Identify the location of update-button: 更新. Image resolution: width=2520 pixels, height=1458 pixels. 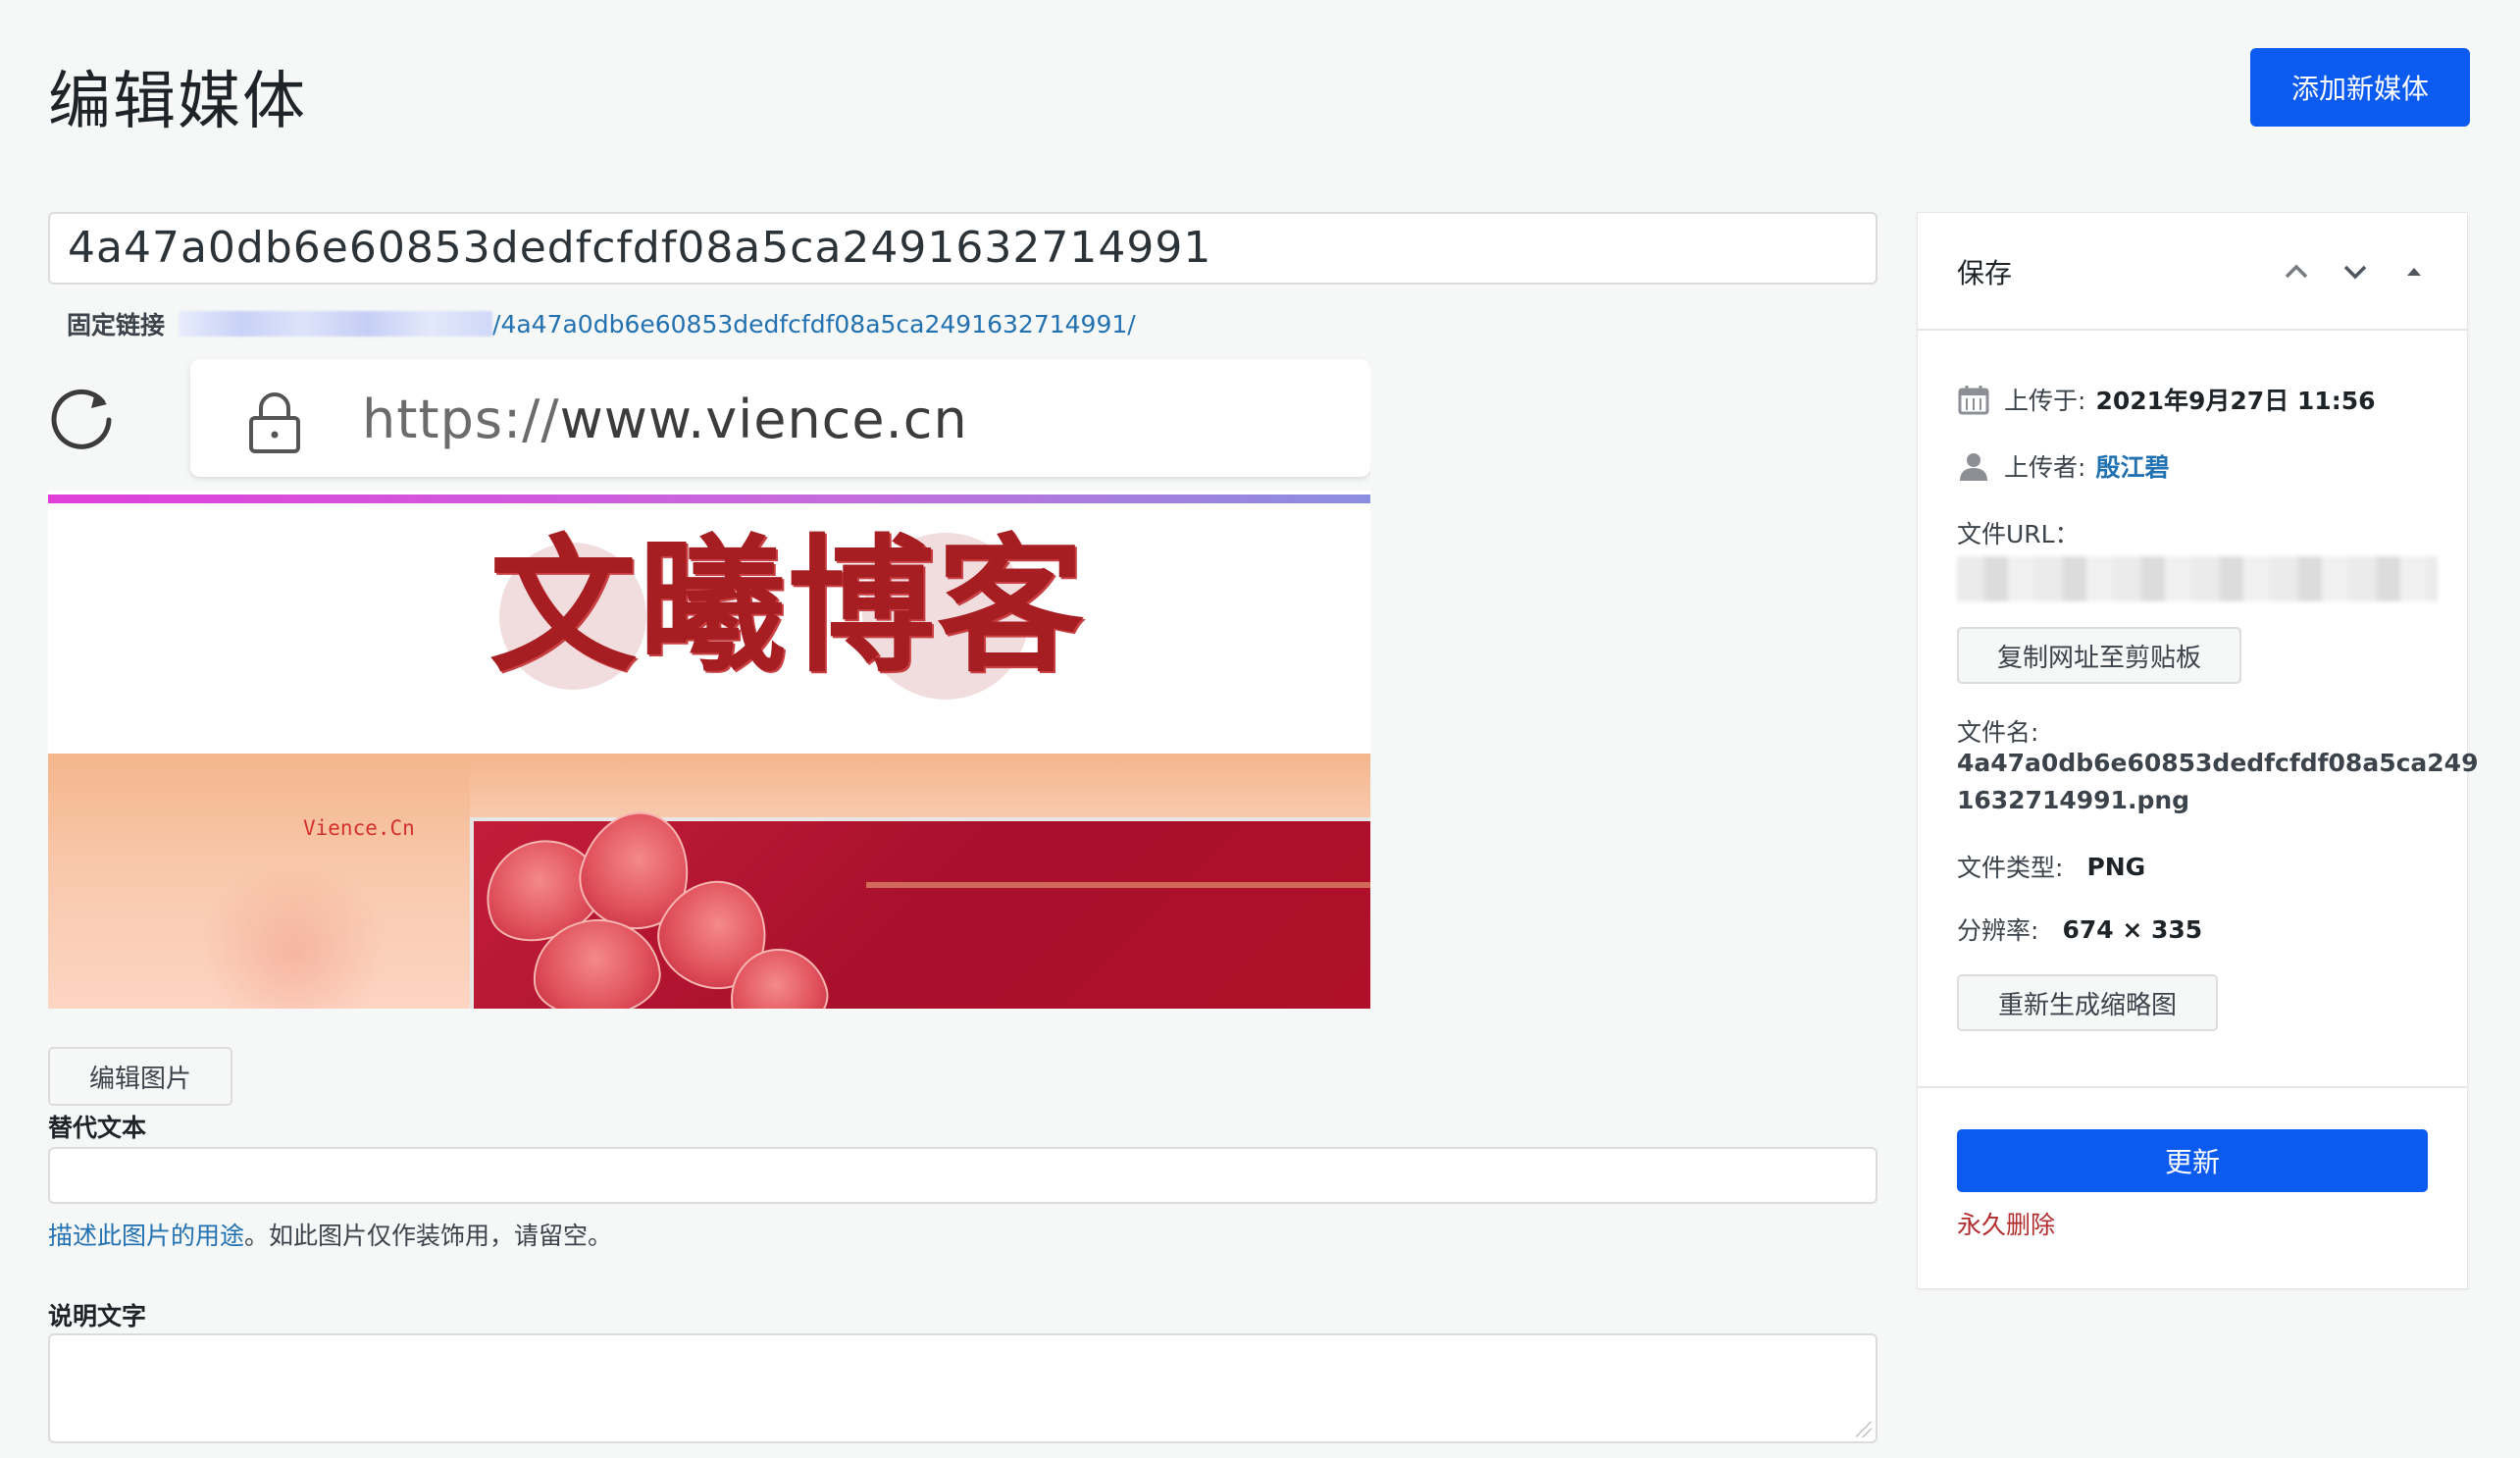
(2192, 1161).